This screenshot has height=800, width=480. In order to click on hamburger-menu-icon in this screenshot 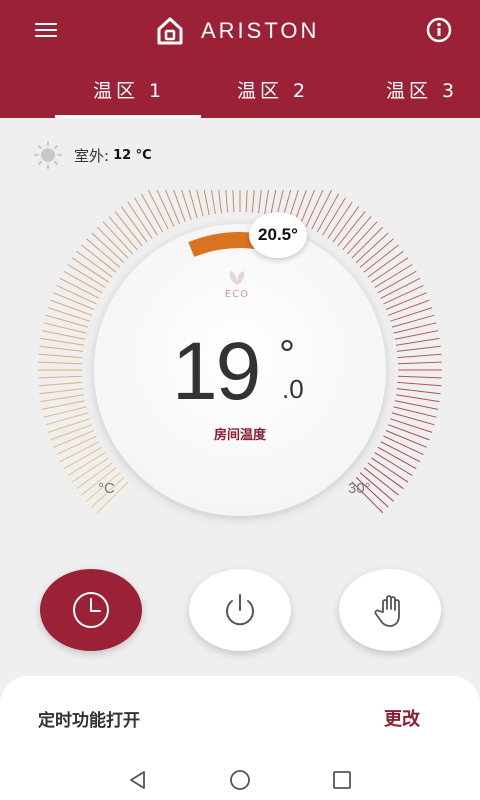, I will do `click(47, 30)`.